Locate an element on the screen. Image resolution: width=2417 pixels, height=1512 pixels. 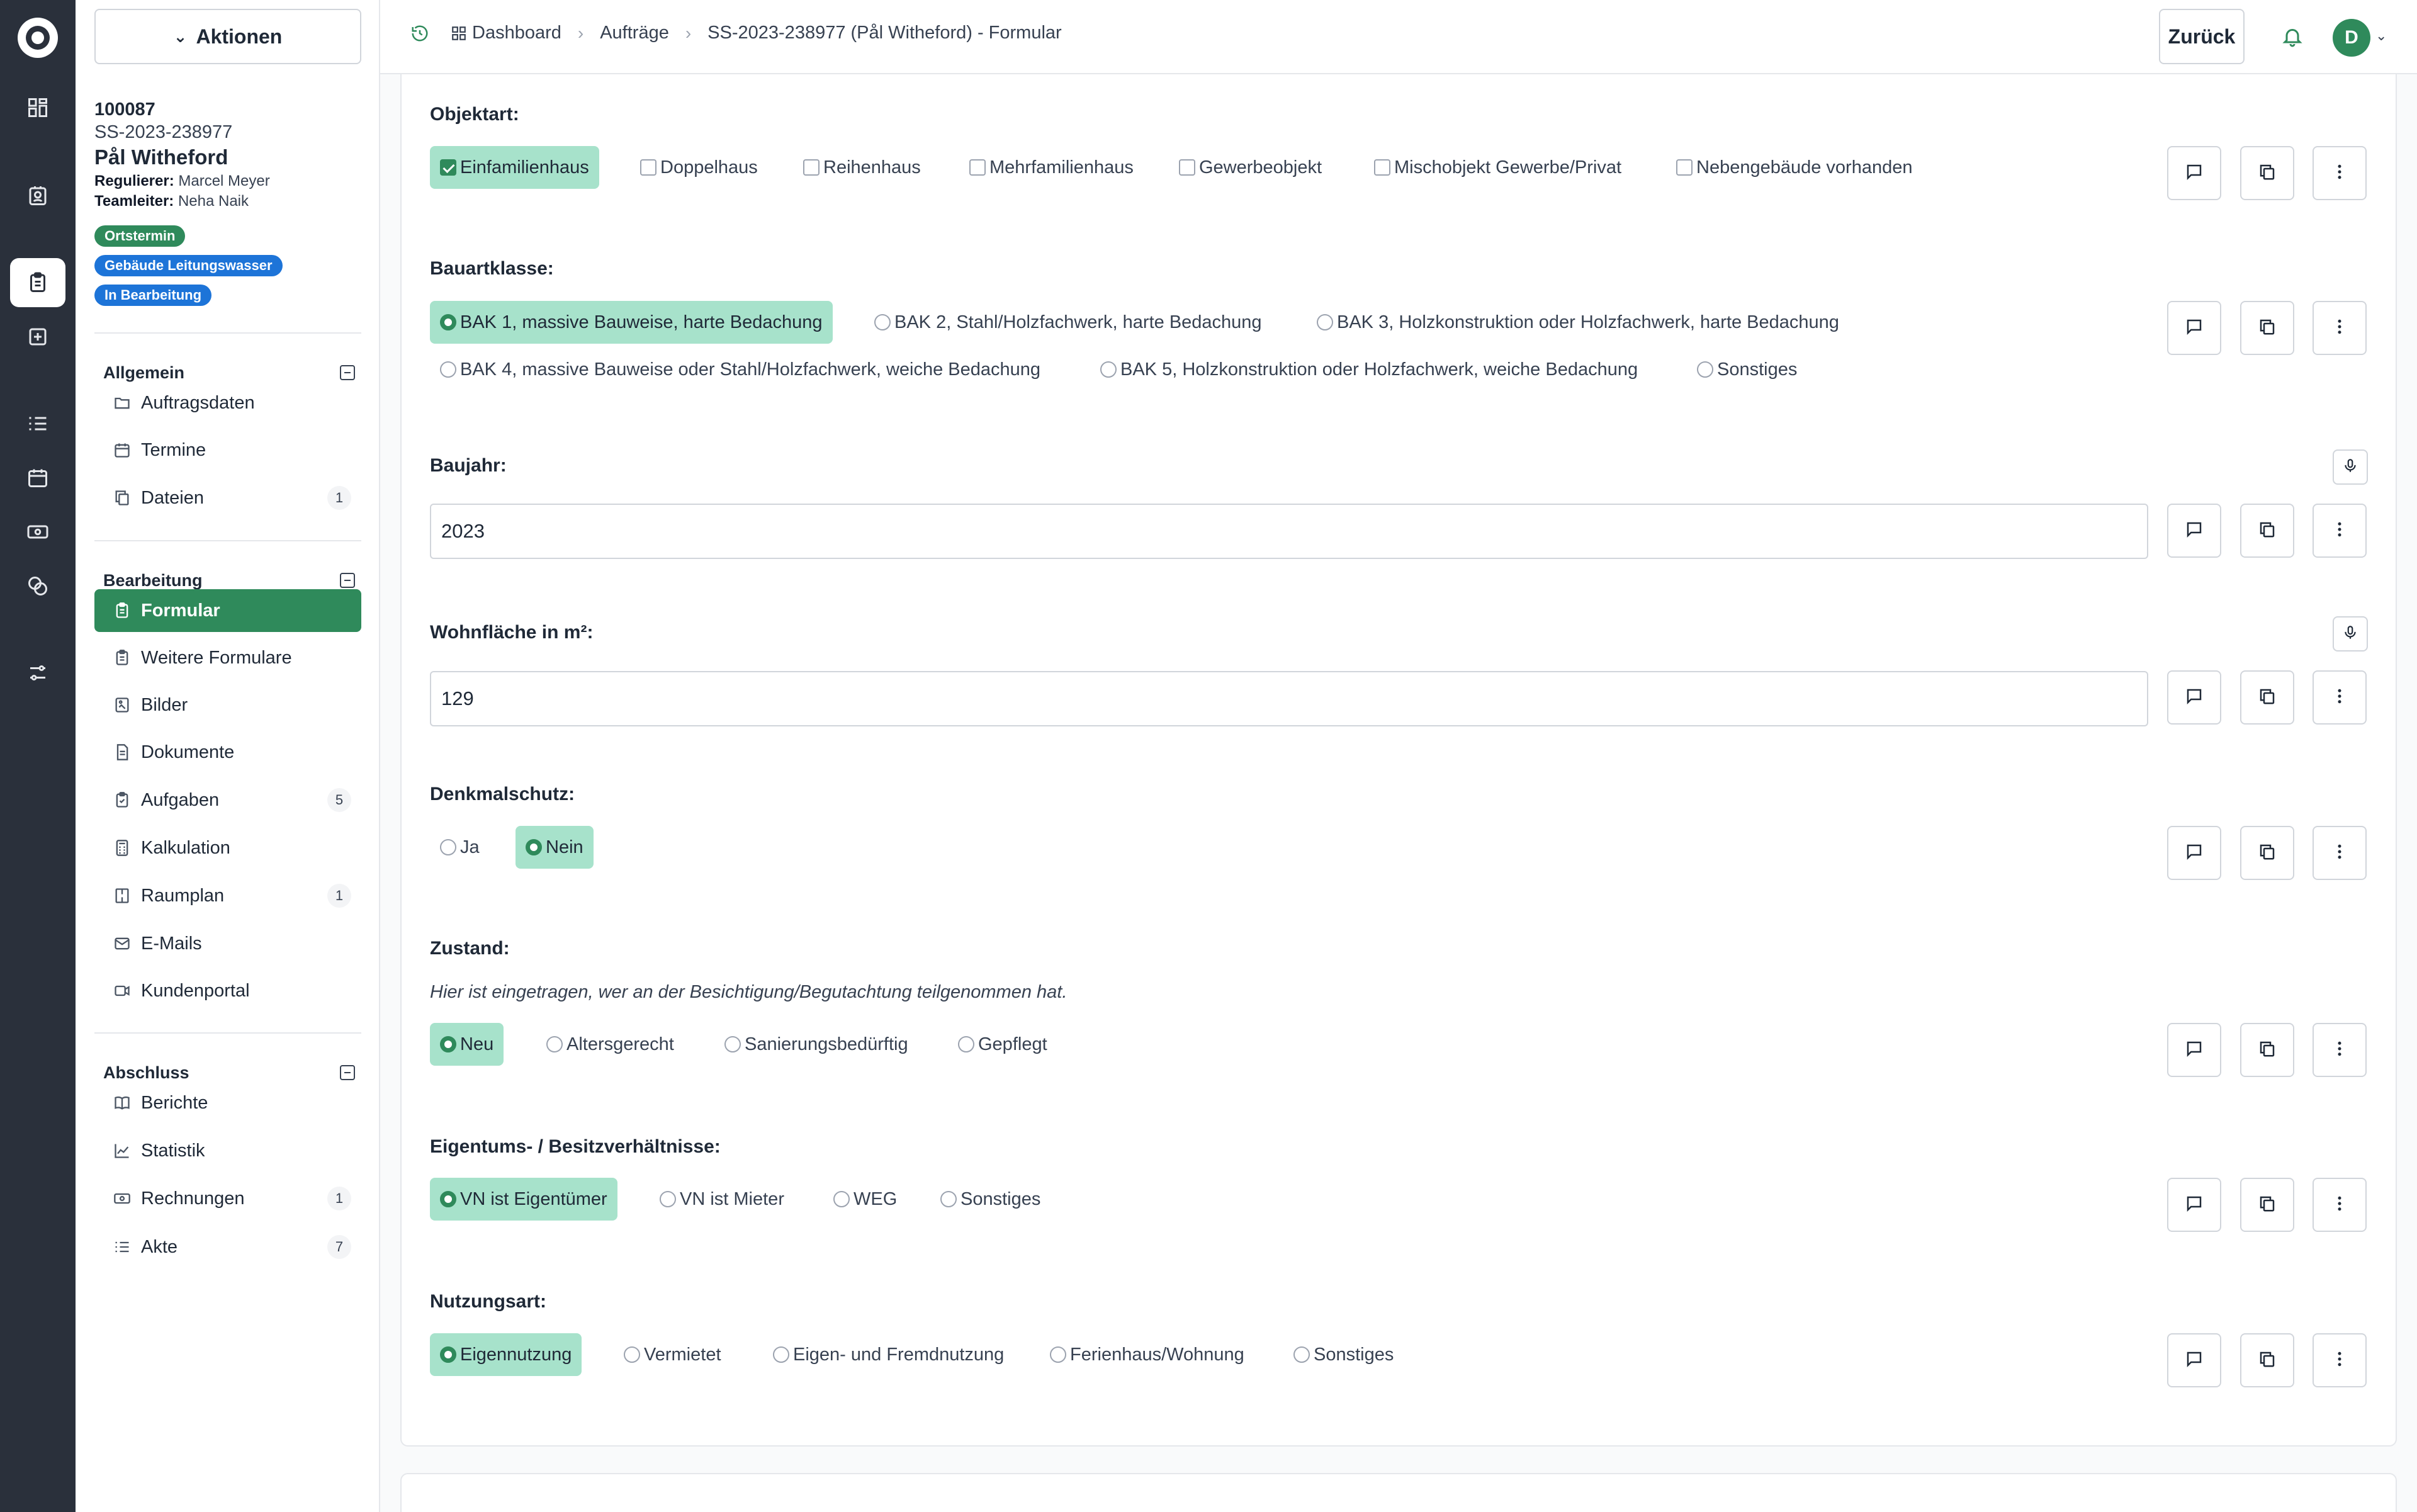
zustand-option-sanierungsbedürftig: Sanierungsbedürftig is located at coordinates (816, 1044).